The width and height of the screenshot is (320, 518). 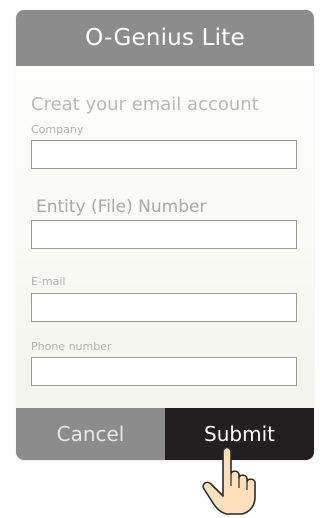 I want to click on entity-number-label: Entity (File) Number, so click(x=121, y=207).